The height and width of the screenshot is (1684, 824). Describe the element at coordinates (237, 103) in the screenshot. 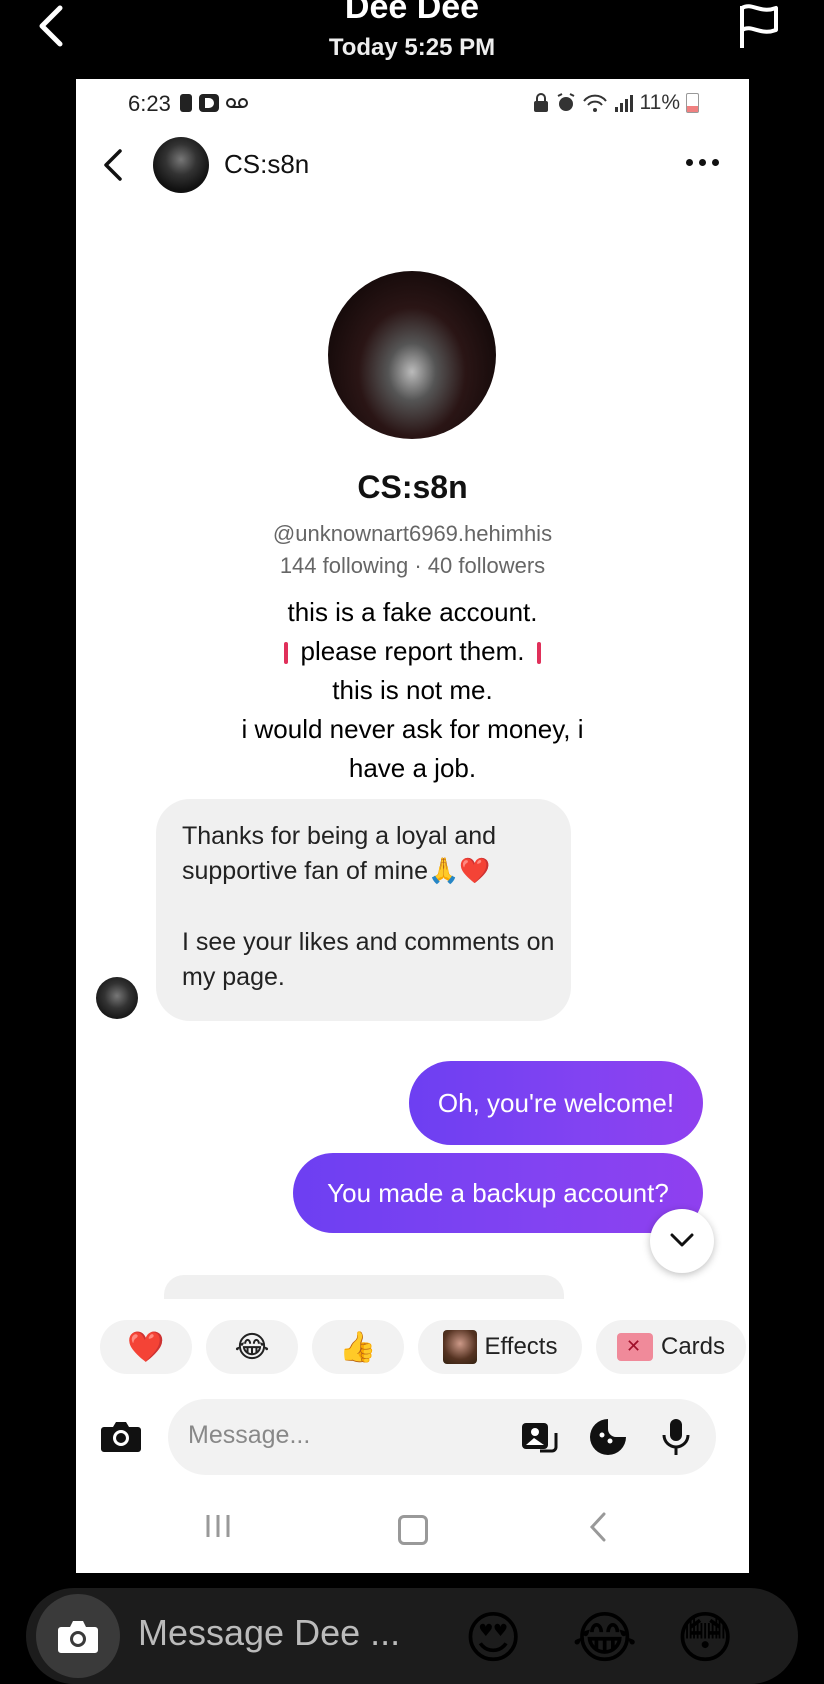

I see `voicemail-icon` at that location.